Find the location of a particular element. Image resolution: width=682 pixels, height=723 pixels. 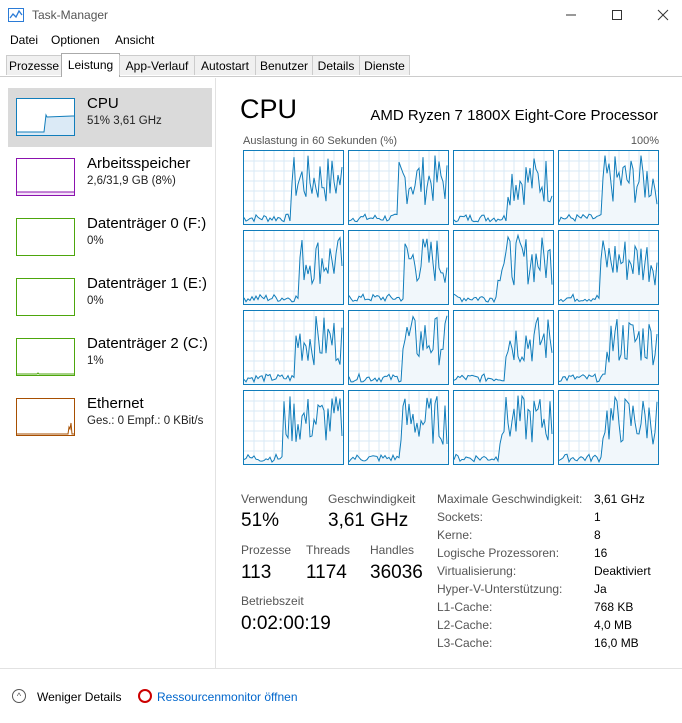

handles-value: 36036 is located at coordinates (396, 572).